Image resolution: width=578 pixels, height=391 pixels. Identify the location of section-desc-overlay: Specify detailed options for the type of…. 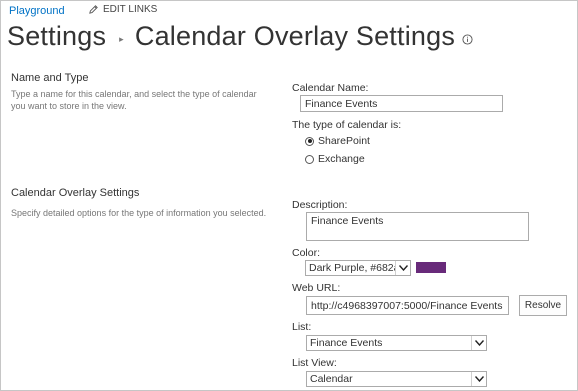
(139, 213).